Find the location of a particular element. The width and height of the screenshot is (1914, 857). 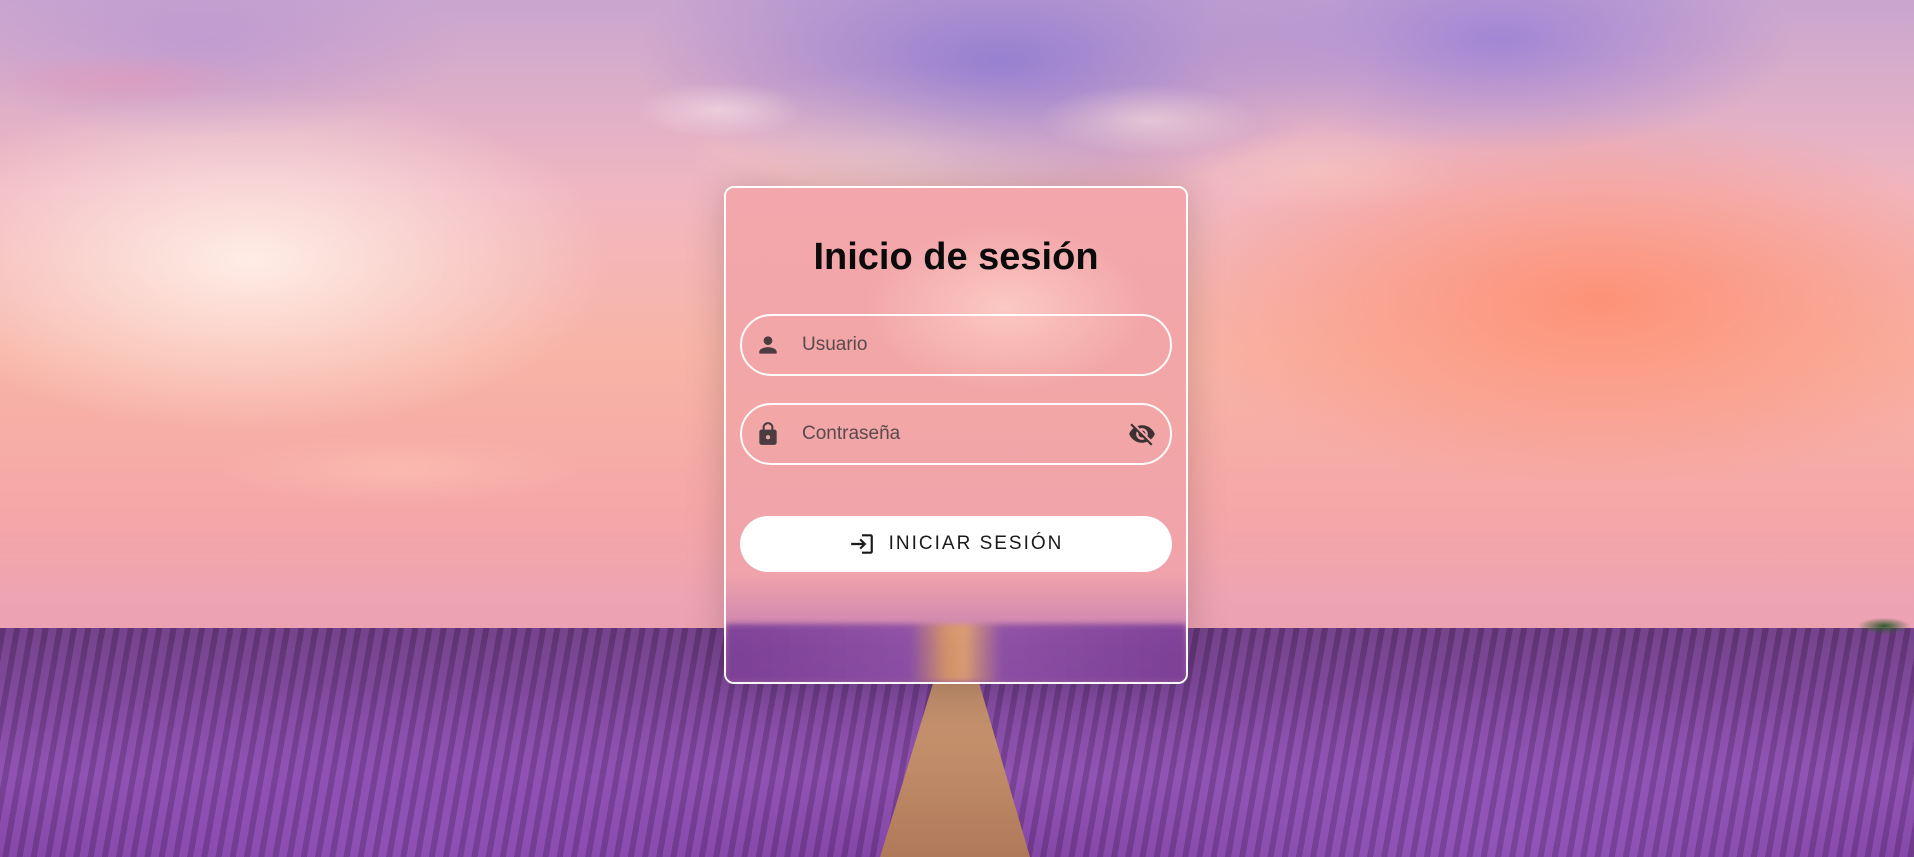

login-title: Inicio de sesión is located at coordinates (956, 257).